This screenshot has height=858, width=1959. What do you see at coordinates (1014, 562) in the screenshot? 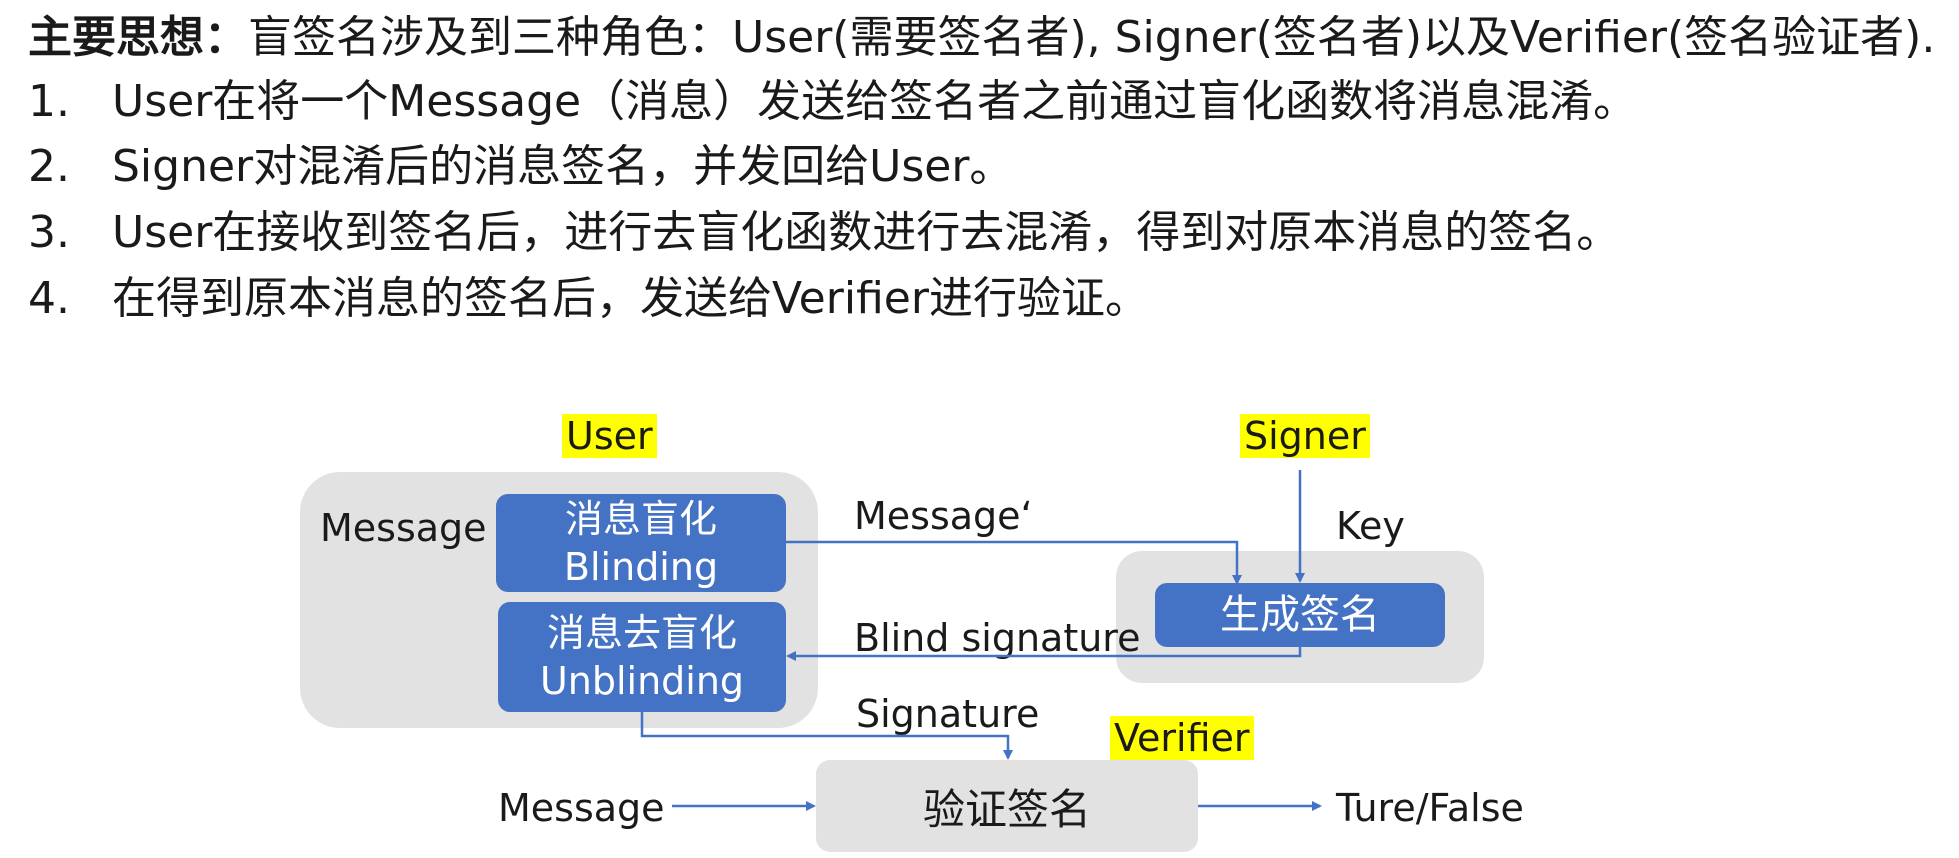
I see `message-prime-arrow` at bounding box center [1014, 562].